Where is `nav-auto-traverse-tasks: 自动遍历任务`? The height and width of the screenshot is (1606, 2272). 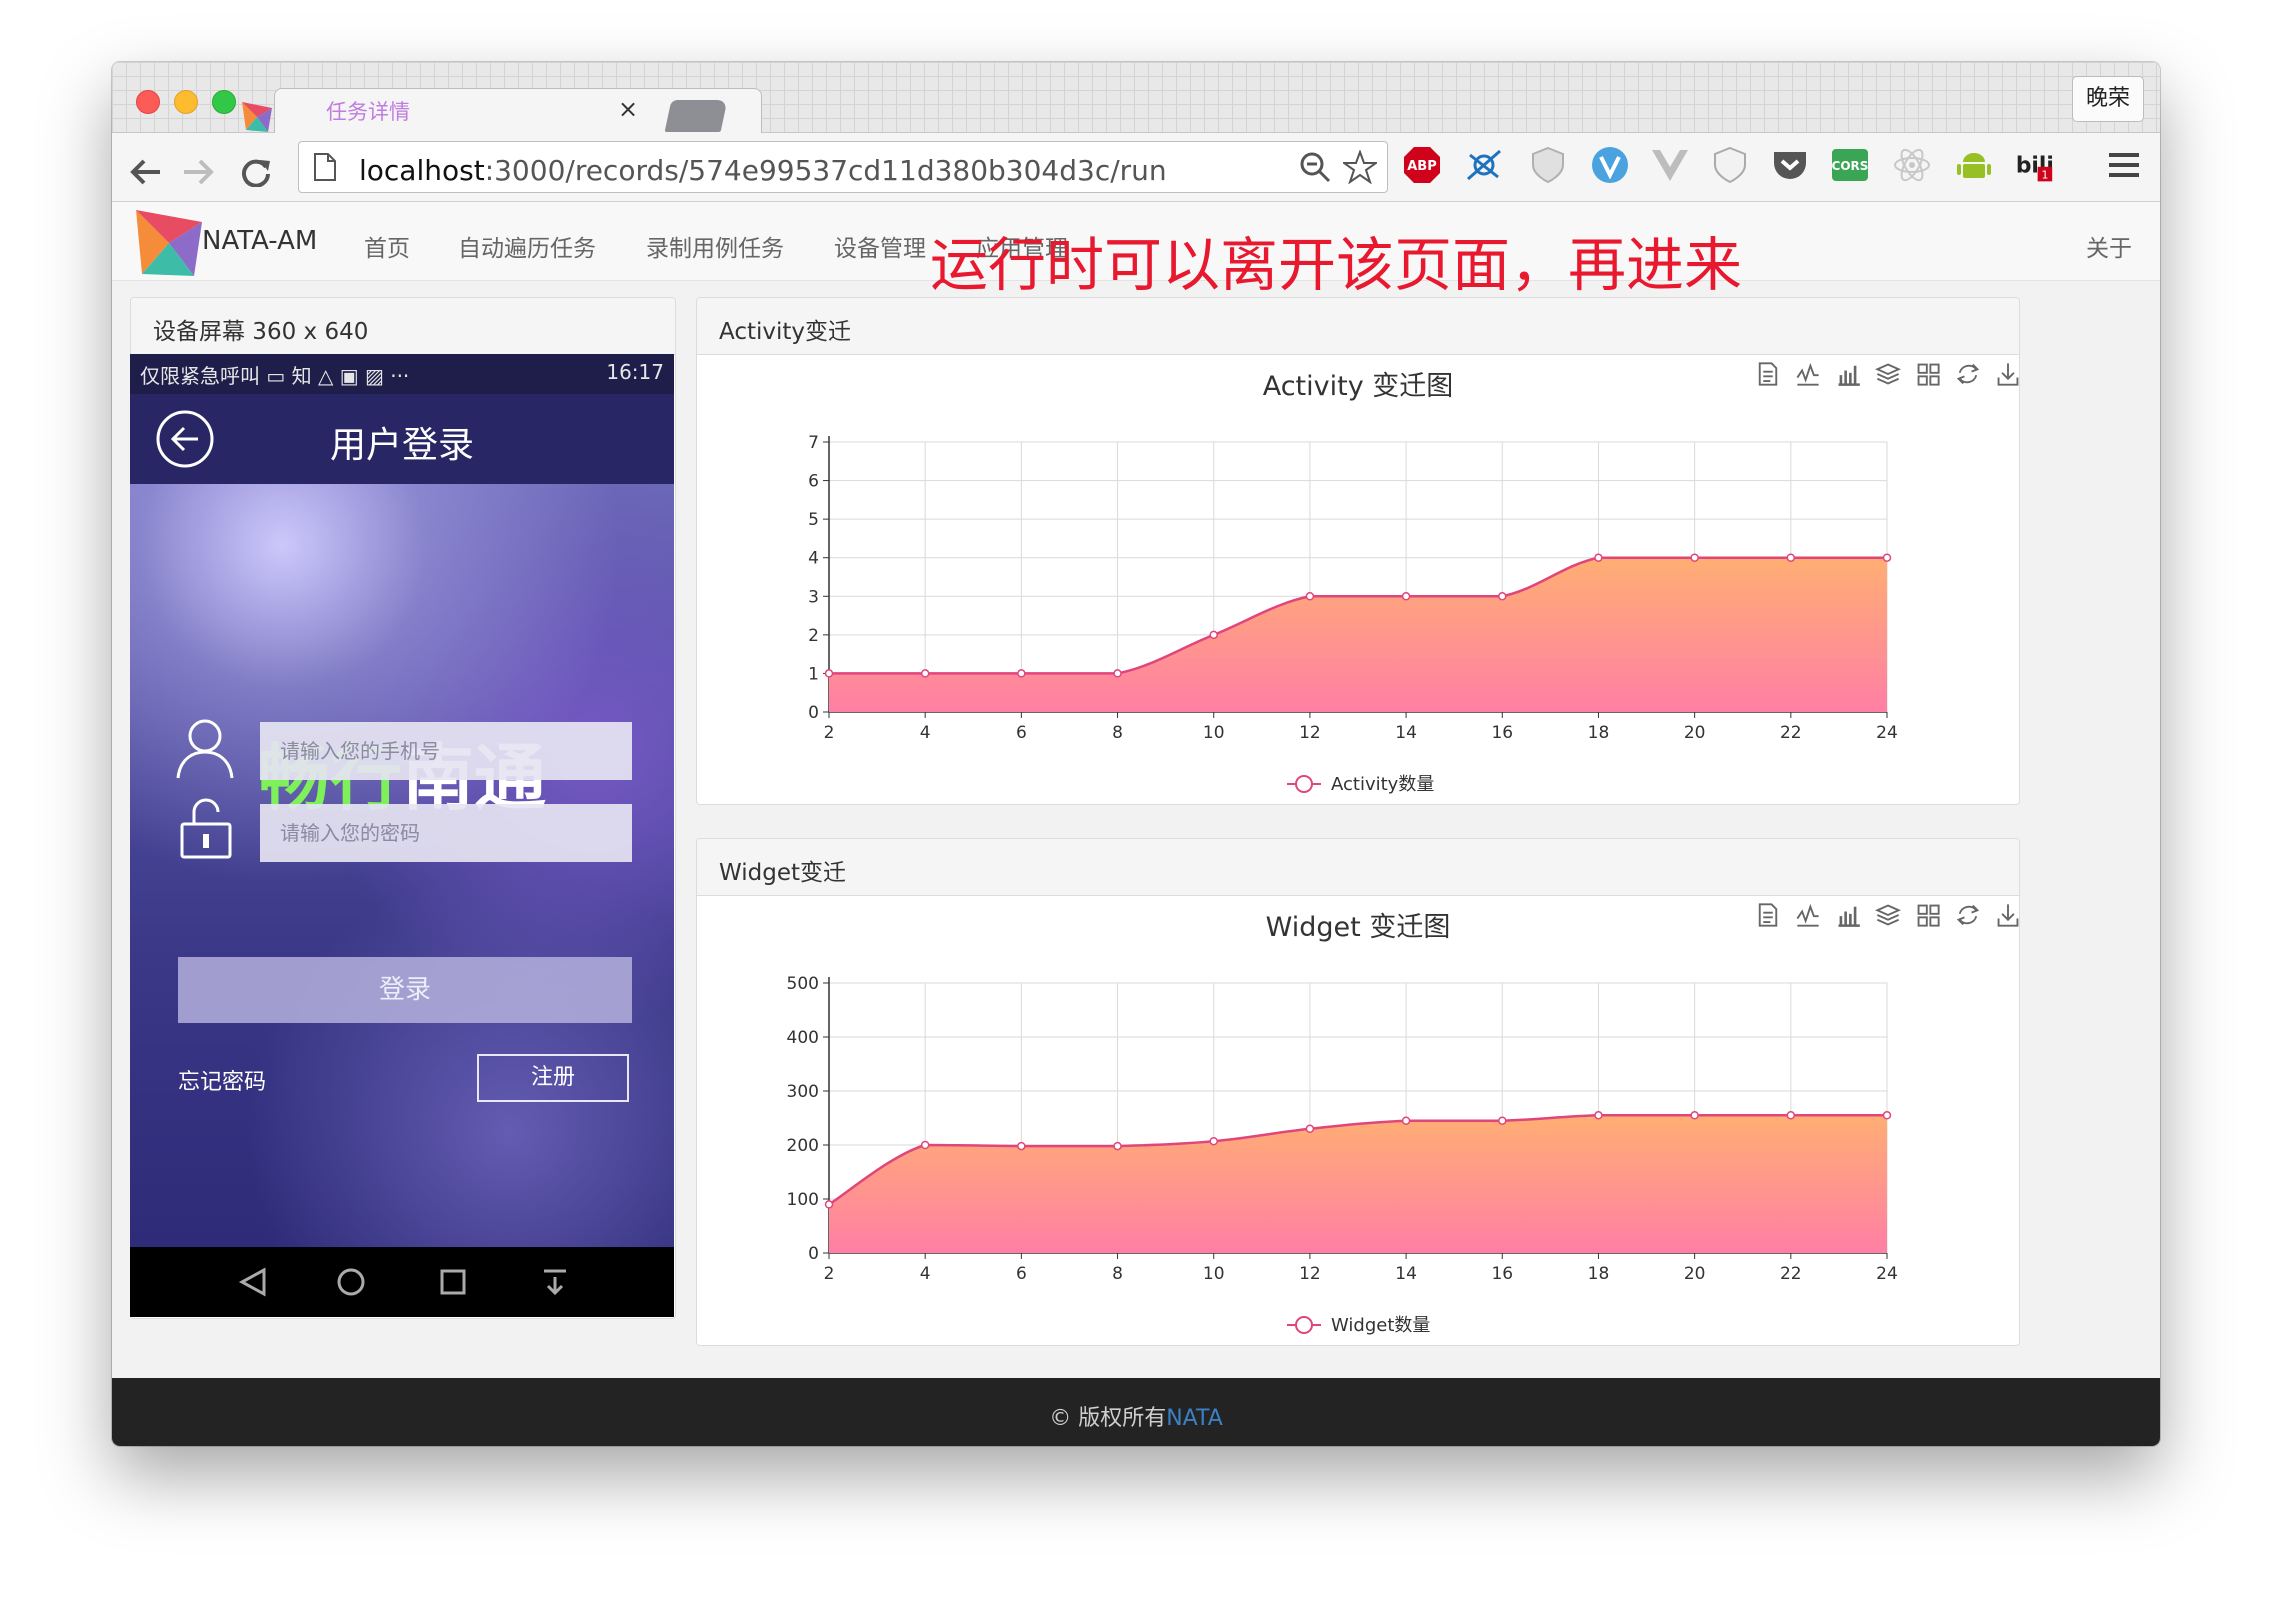 nav-auto-traverse-tasks: 自动遍历任务 is located at coordinates (527, 246).